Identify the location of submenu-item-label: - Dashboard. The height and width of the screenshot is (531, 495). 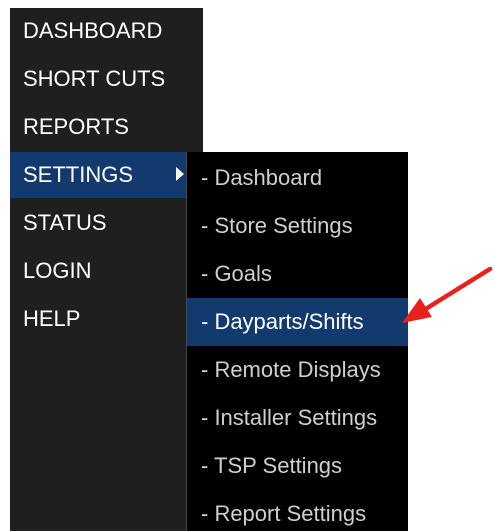
(262, 177).